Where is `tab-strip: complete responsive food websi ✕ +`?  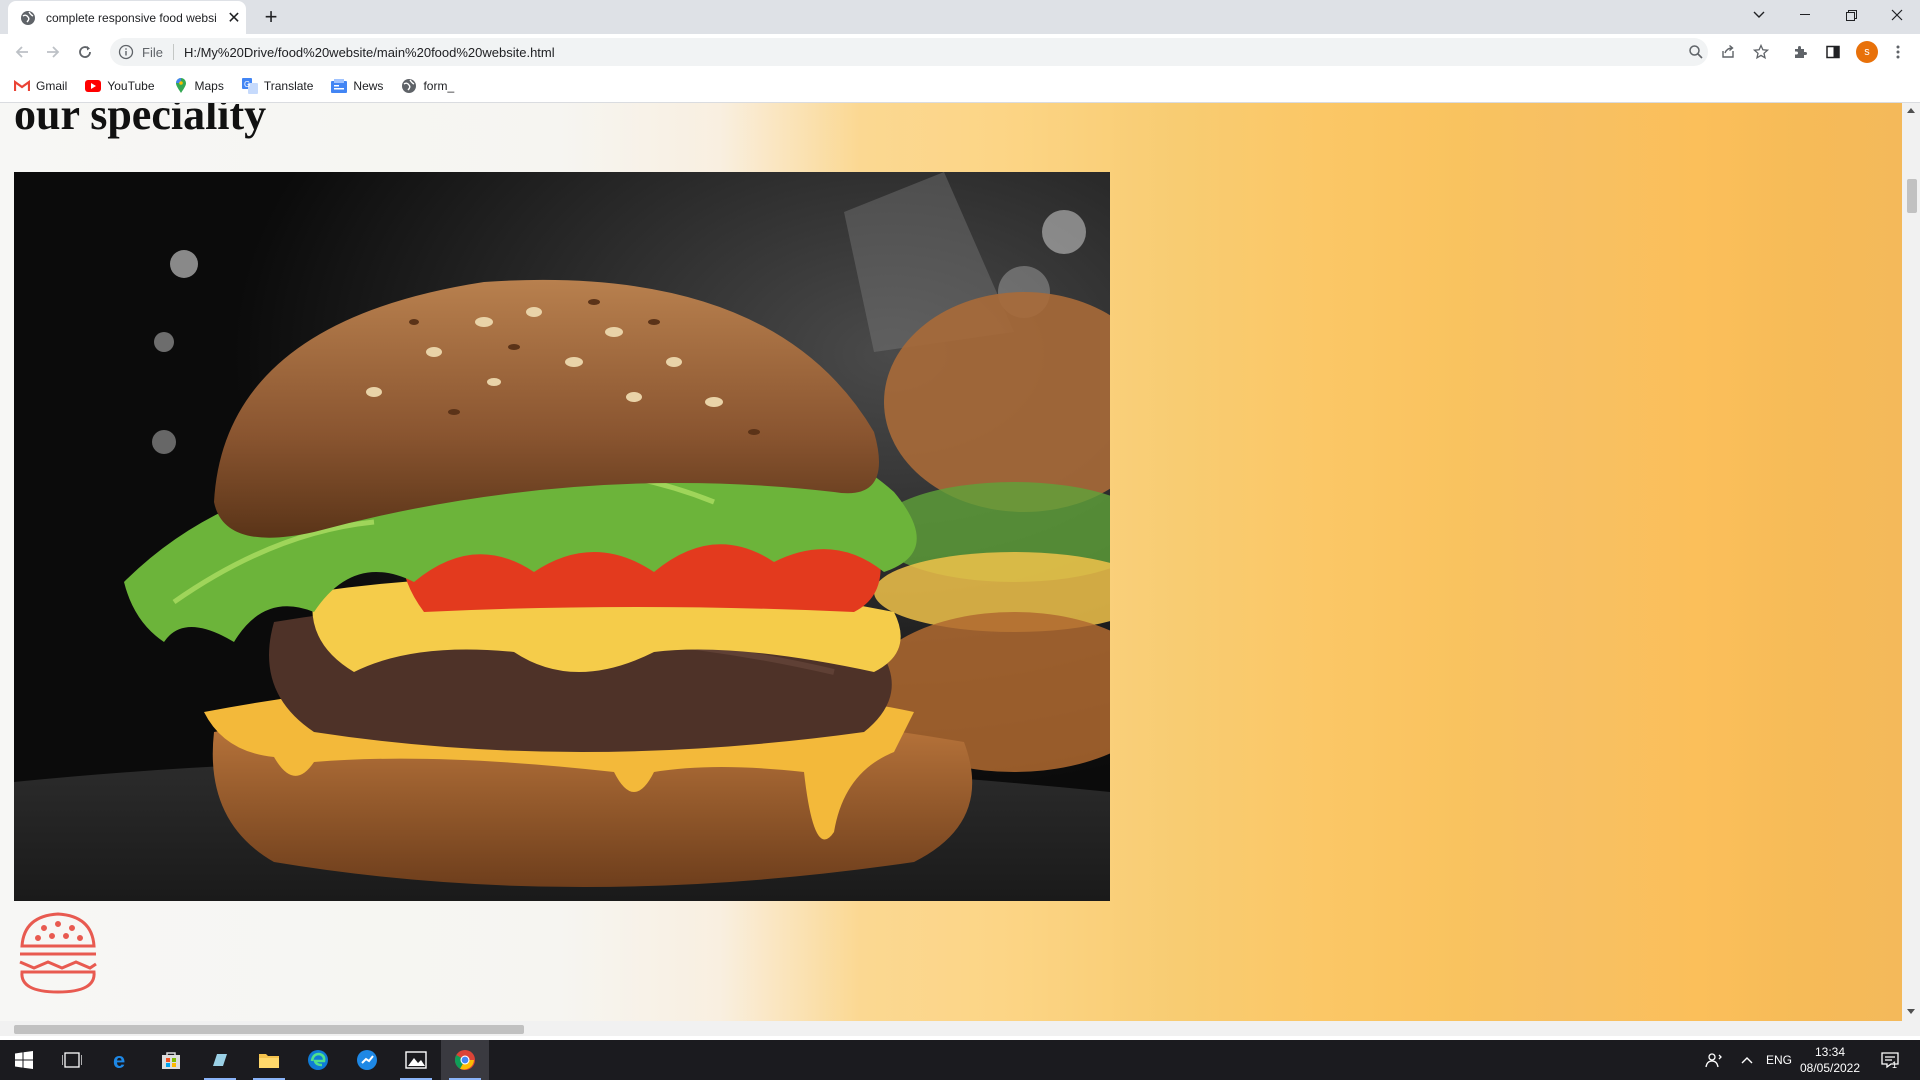
tab-strip: complete responsive food websi ✕ + is located at coordinates (960, 17).